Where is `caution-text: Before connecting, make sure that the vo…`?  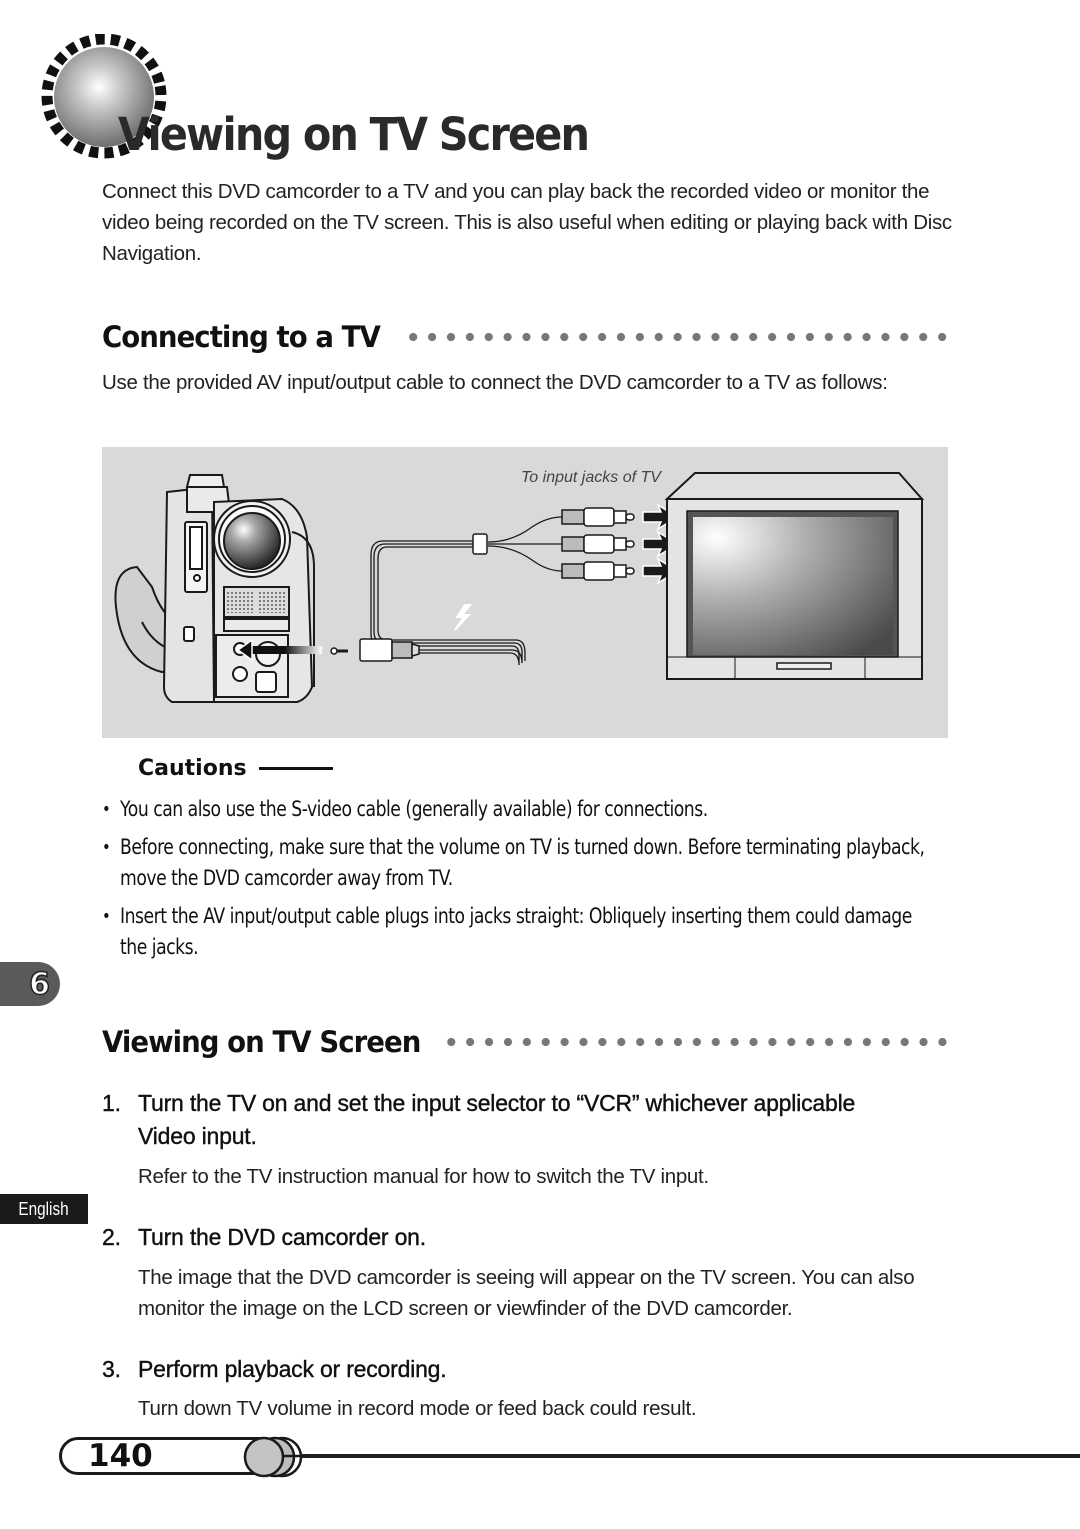
caution-text: Before connecting, make sure that the vo… is located at coordinates (522, 862).